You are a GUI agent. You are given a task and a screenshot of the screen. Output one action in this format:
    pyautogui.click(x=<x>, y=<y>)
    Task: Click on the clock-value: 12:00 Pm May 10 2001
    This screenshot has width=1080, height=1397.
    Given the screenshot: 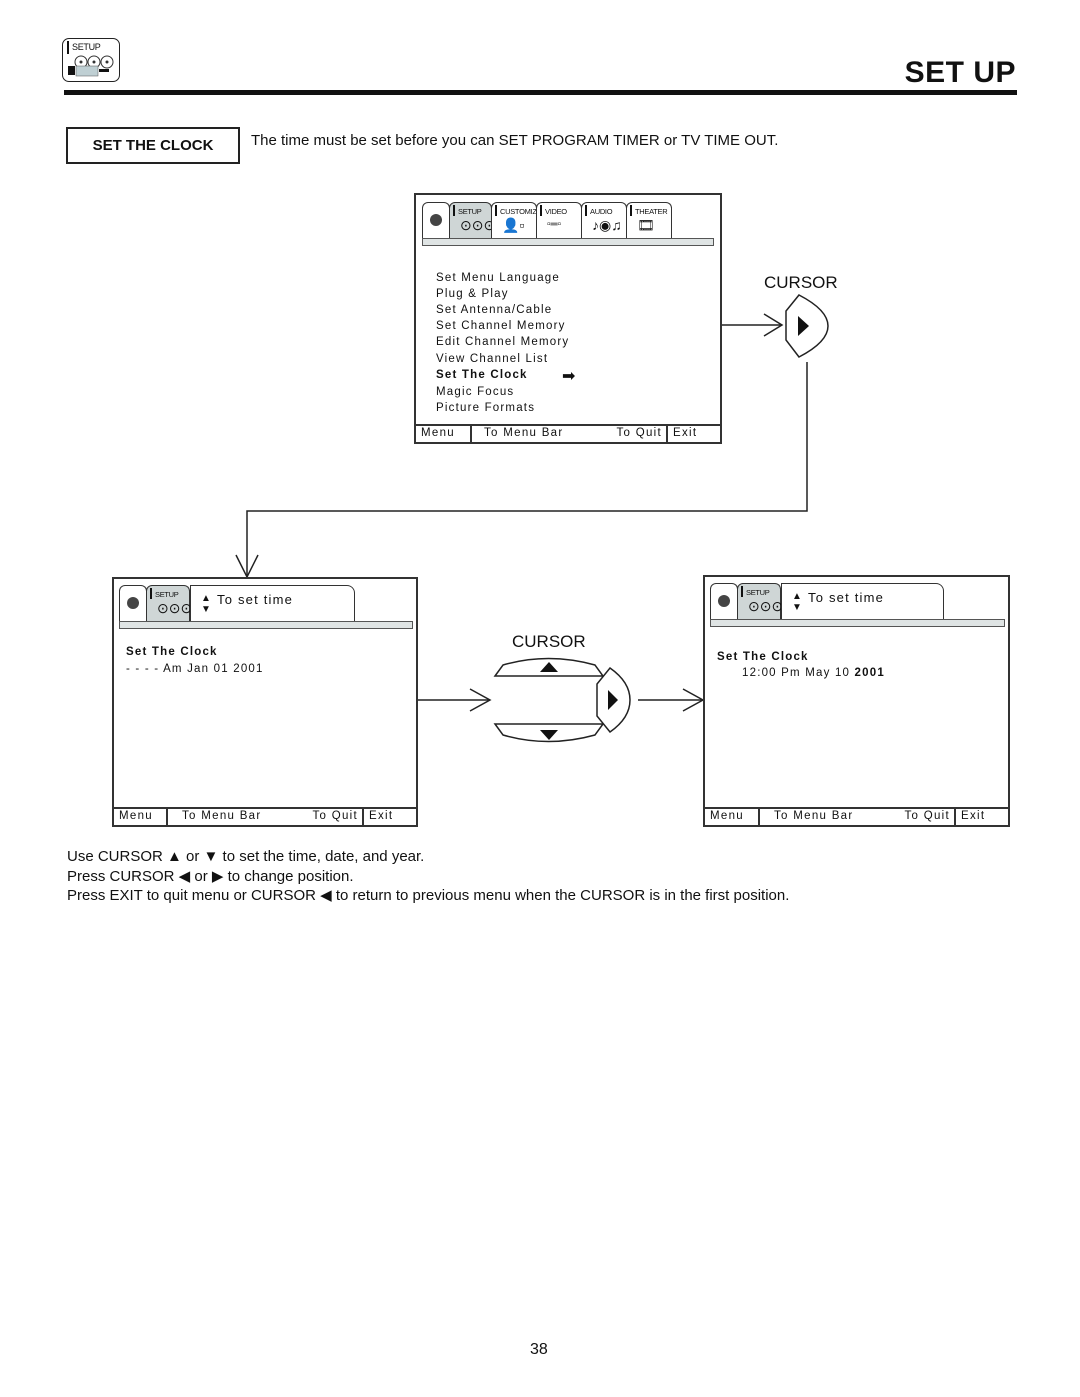 What is the action you would take?
    pyautogui.click(x=813, y=673)
    